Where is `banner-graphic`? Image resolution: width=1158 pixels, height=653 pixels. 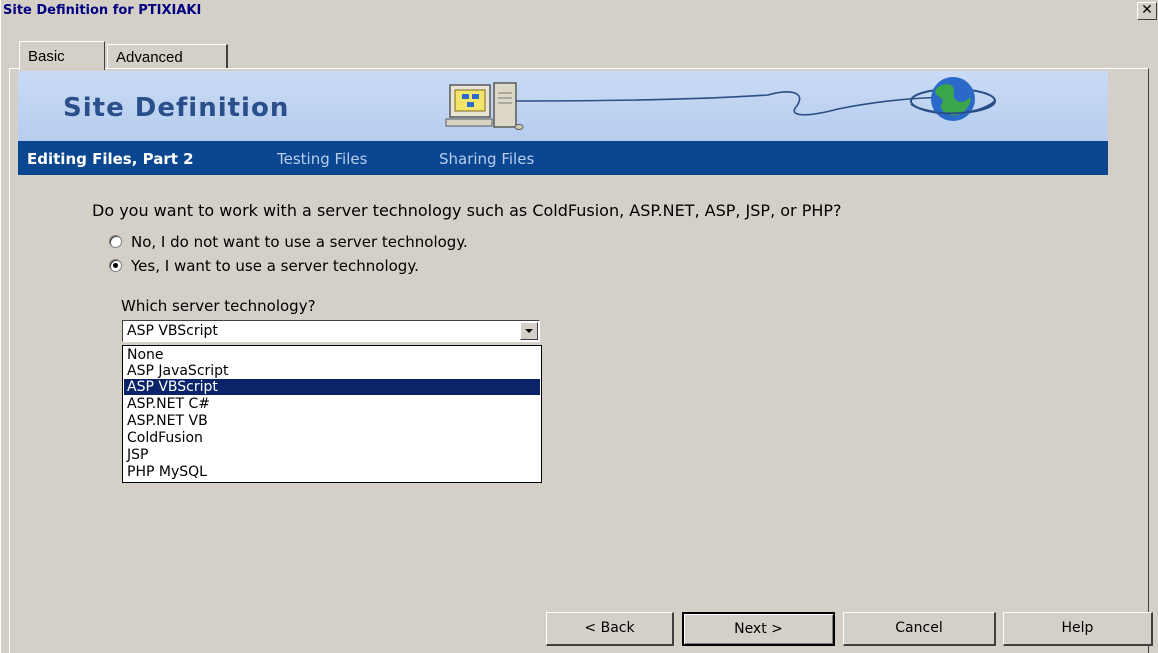 banner-graphic is located at coordinates (720, 103).